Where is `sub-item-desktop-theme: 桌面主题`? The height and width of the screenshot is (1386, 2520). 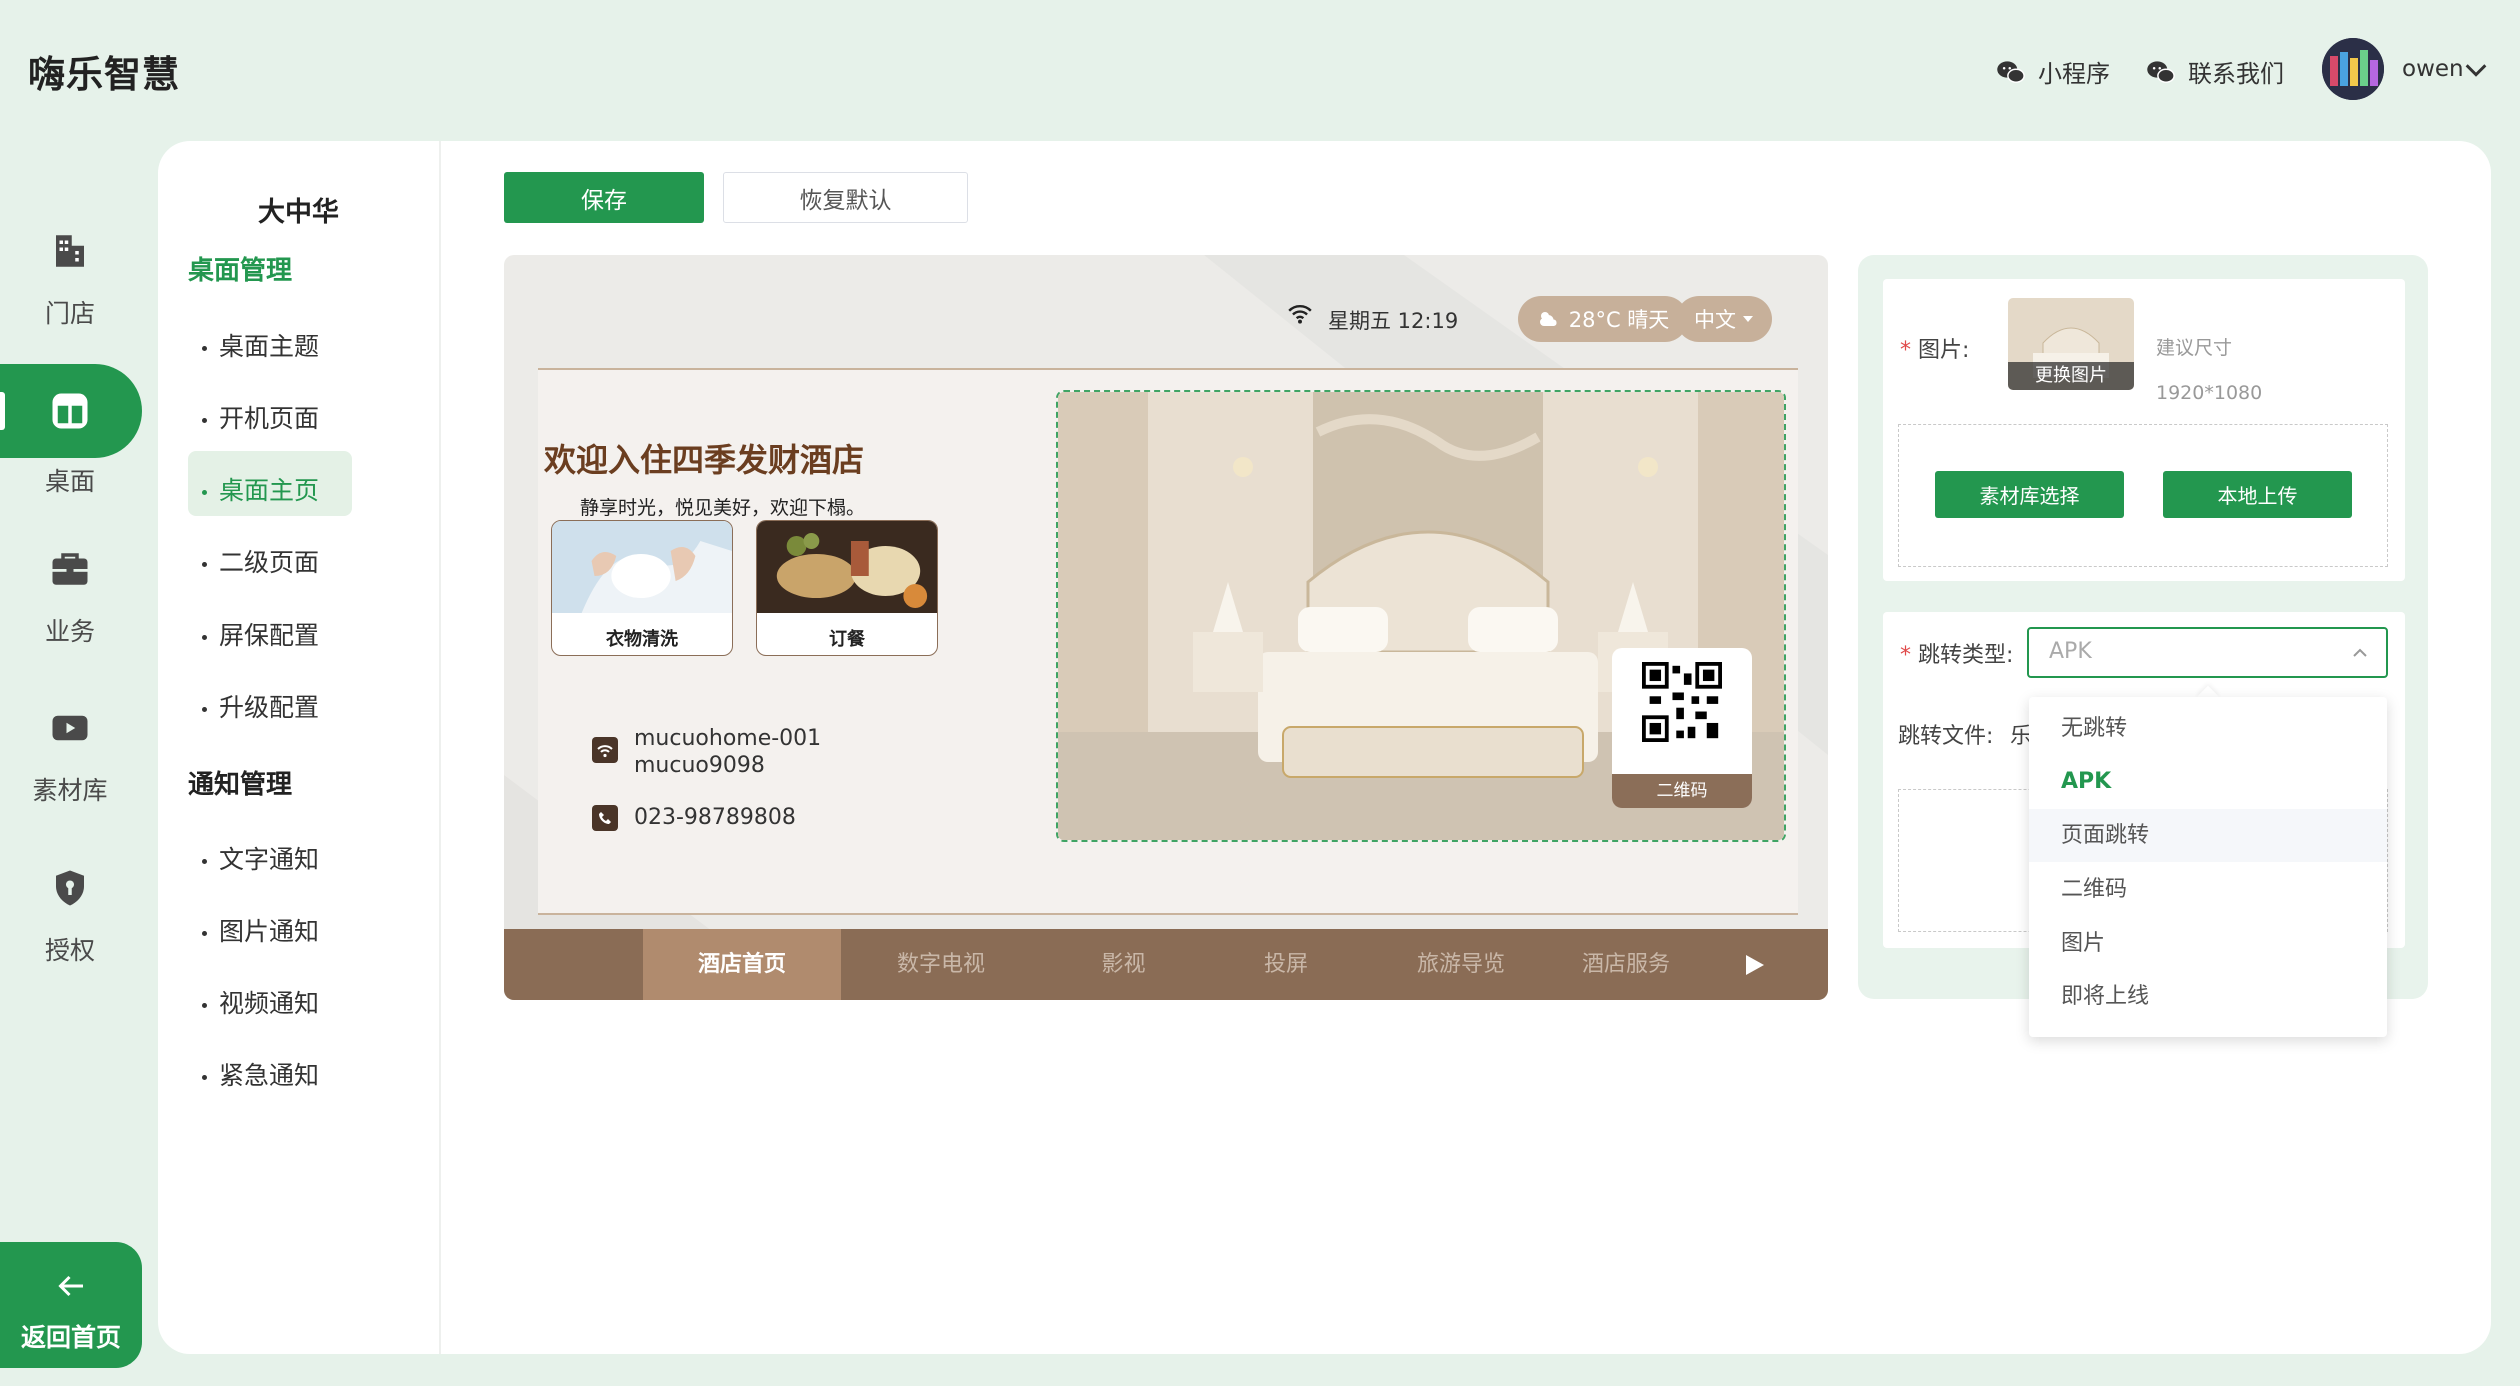
sub-item-desktop-theme: 桌面主题 is located at coordinates (260, 345).